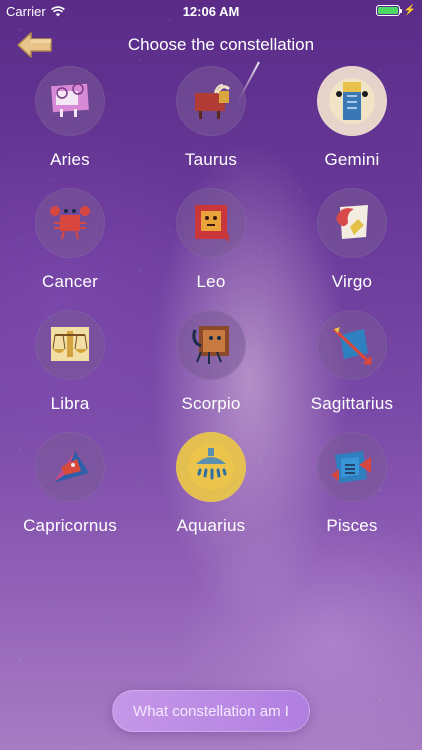 The width and height of the screenshot is (422, 750). Describe the element at coordinates (69, 281) in the screenshot. I see `sign-label: Cancer` at that location.